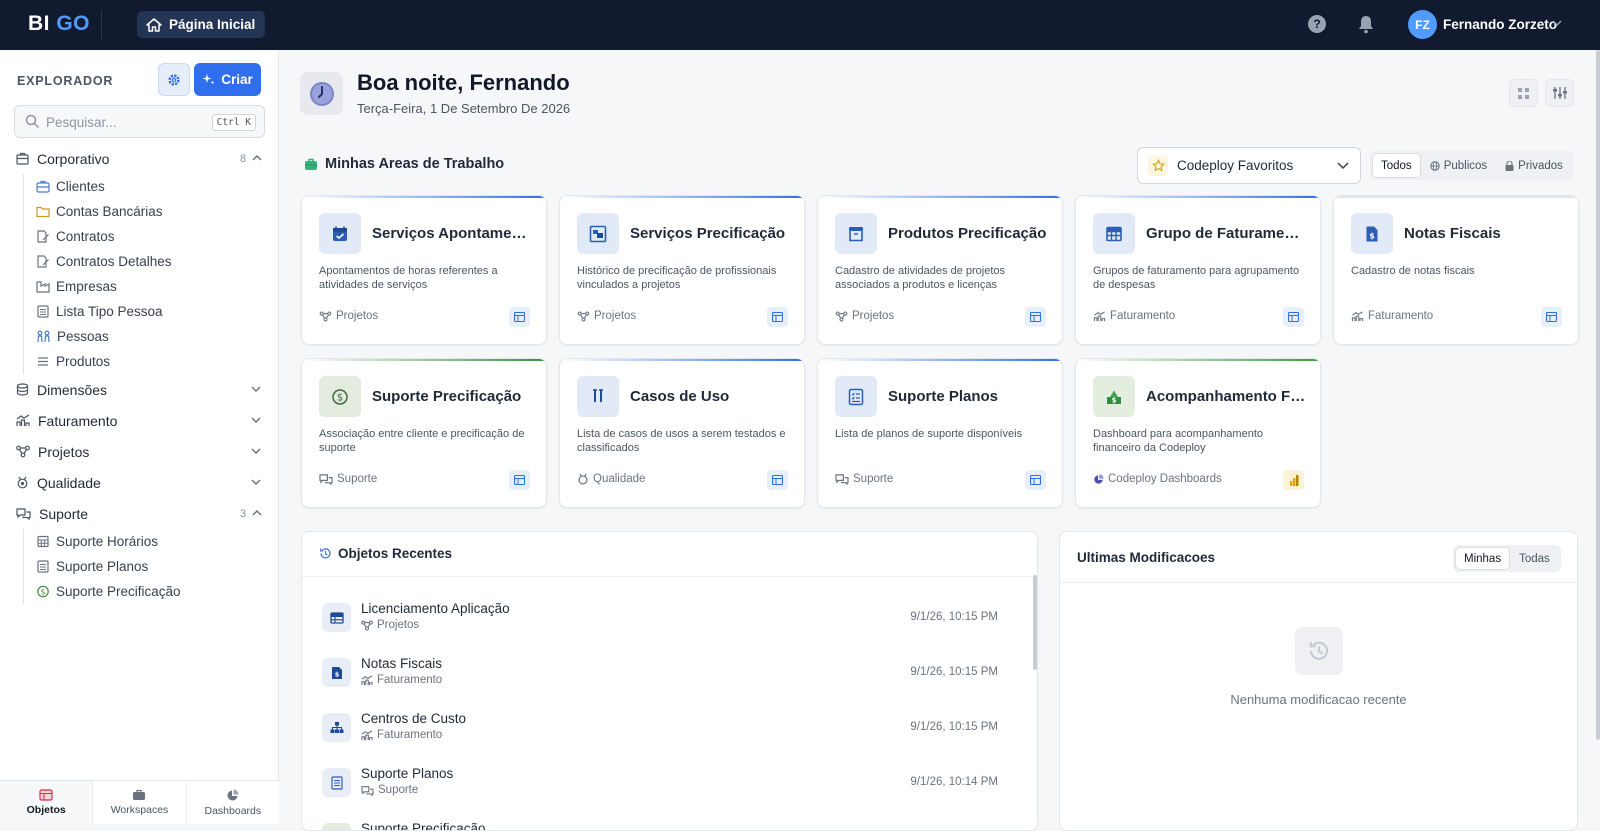 This screenshot has width=1600, height=831. Describe the element at coordinates (1035, 622) in the screenshot. I see `recent-scrollbar` at that location.